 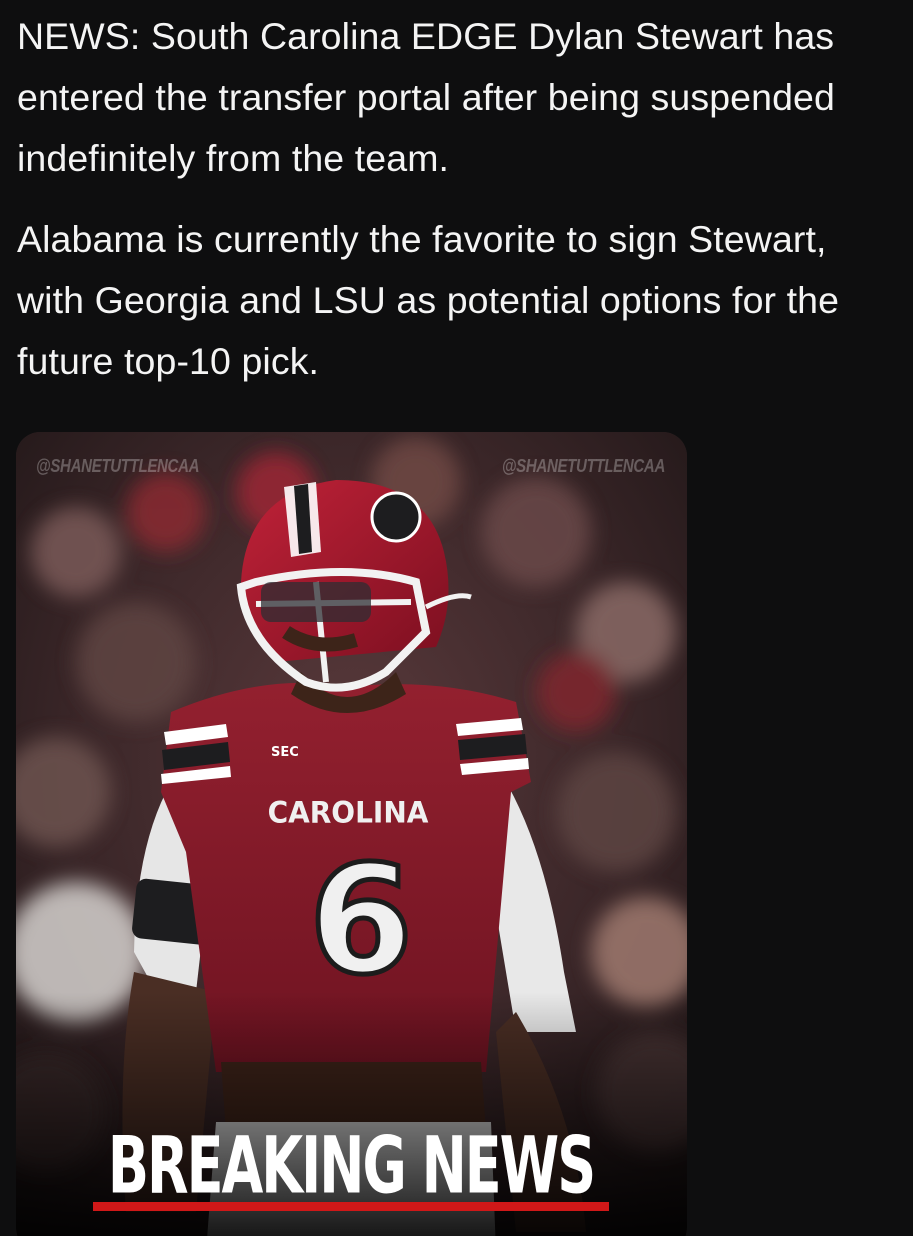 I want to click on breaking-news-text: BREAKING NEWS, so click(x=351, y=1166).